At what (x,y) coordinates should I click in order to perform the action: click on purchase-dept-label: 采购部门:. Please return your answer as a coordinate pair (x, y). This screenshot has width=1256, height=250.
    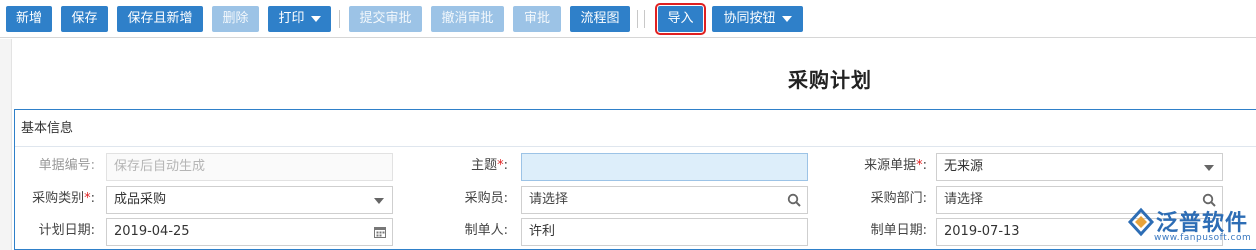
    Looking at the image, I should click on (898, 198).